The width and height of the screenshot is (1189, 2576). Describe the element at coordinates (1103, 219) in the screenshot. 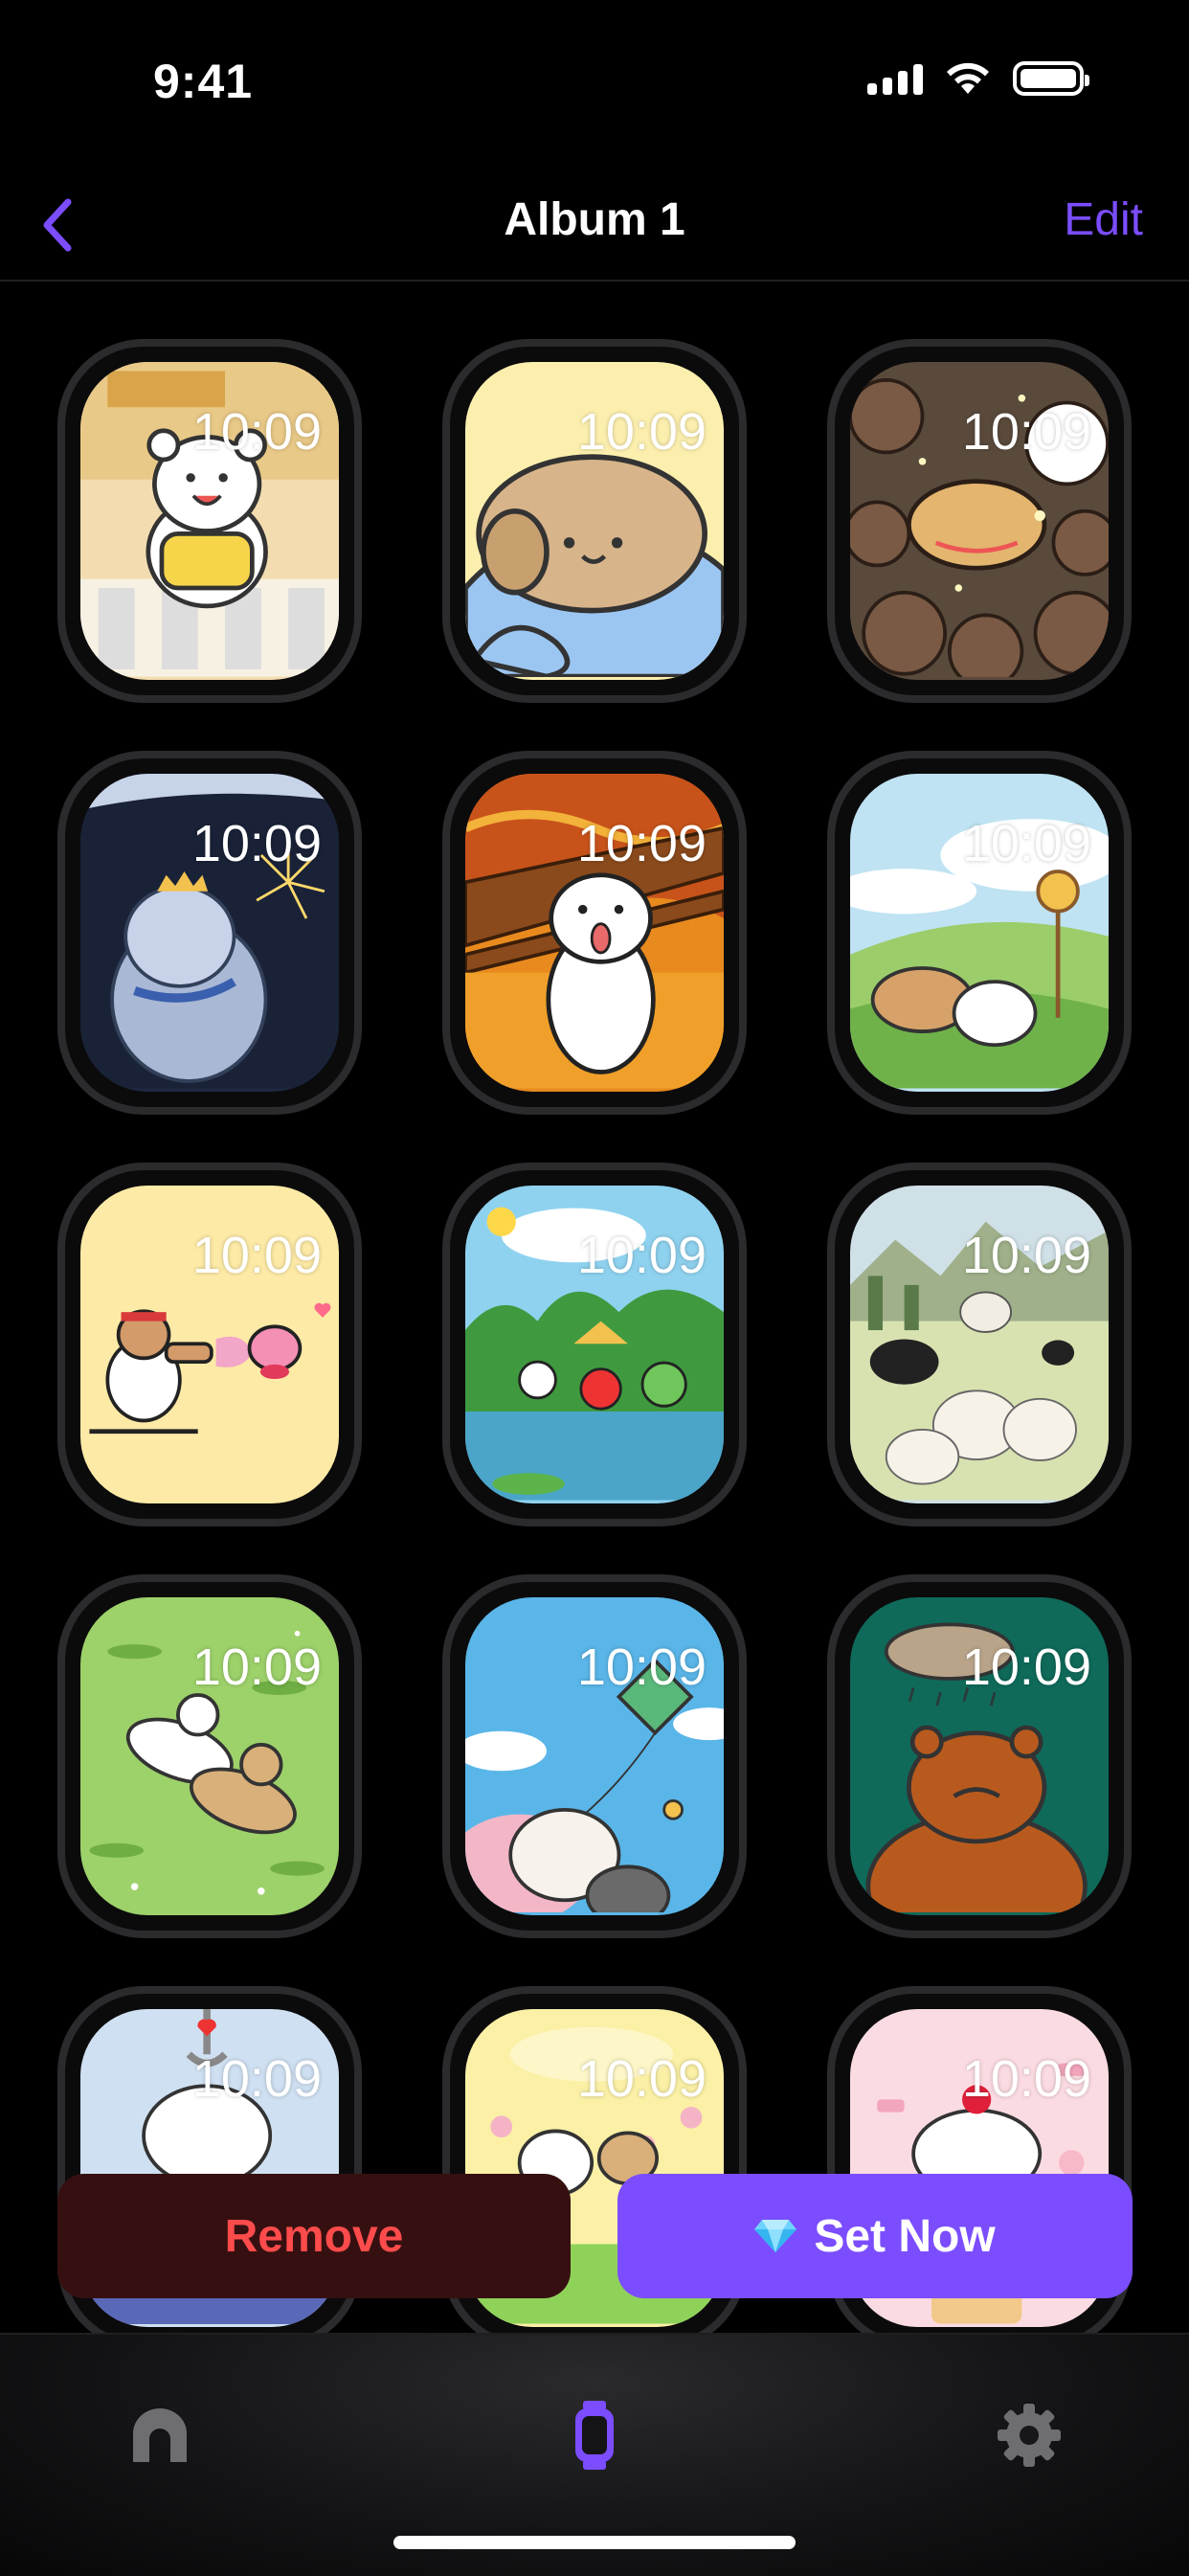

I see `edit-button: Edit` at that location.